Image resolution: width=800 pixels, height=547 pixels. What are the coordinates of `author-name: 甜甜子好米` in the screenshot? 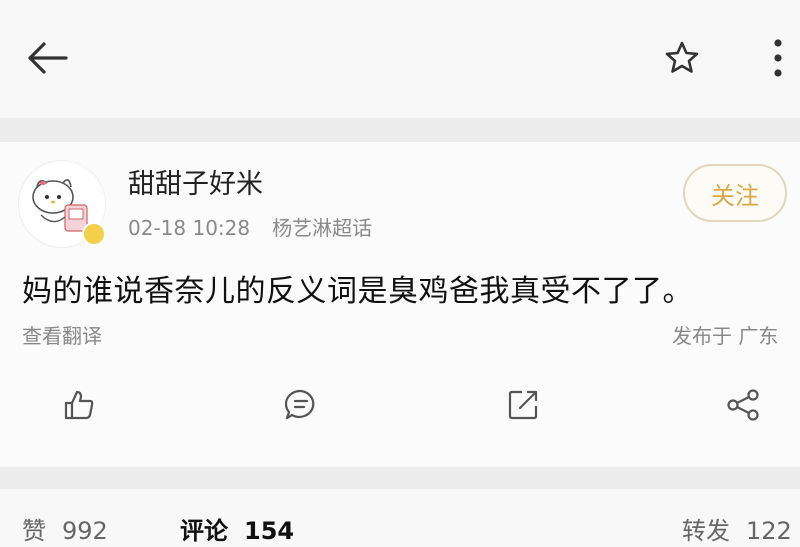 It's located at (195, 181).